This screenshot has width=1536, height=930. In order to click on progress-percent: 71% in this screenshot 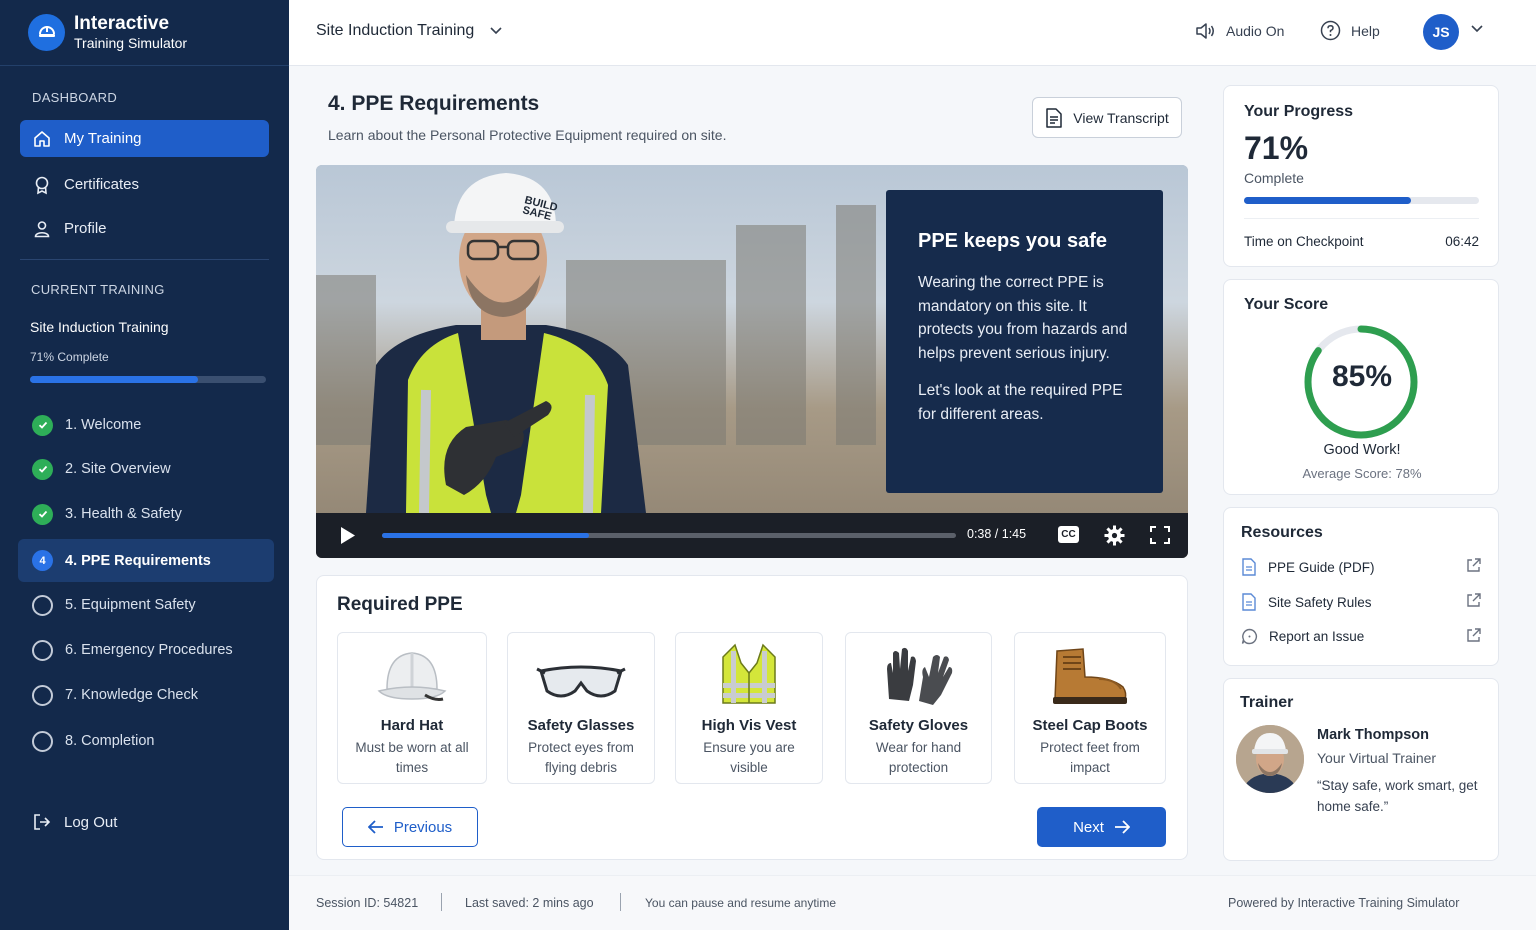, I will do `click(1276, 148)`.